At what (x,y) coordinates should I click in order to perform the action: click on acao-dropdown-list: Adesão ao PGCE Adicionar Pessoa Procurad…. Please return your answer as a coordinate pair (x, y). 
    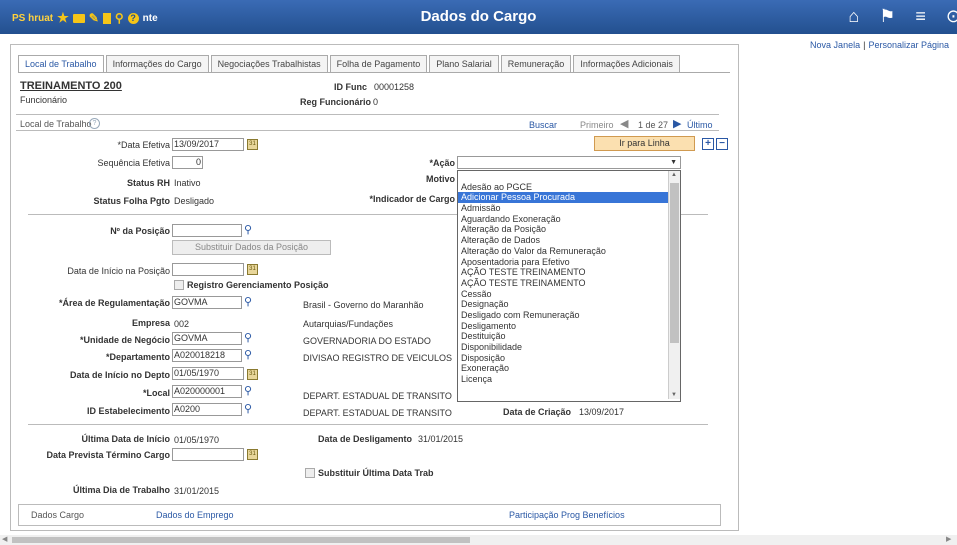
    Looking at the image, I should click on (569, 286).